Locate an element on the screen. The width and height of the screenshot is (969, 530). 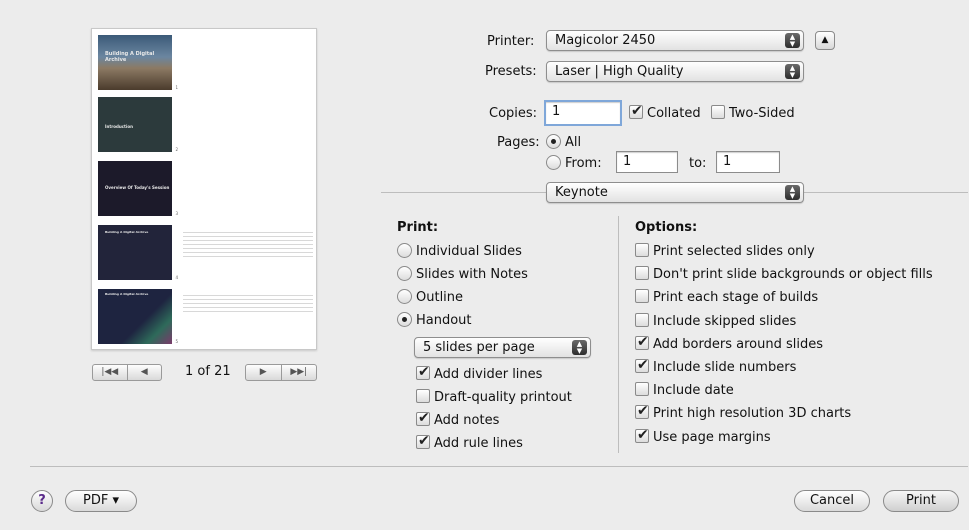
include-date-checkbox: Include date is located at coordinates (684, 390).